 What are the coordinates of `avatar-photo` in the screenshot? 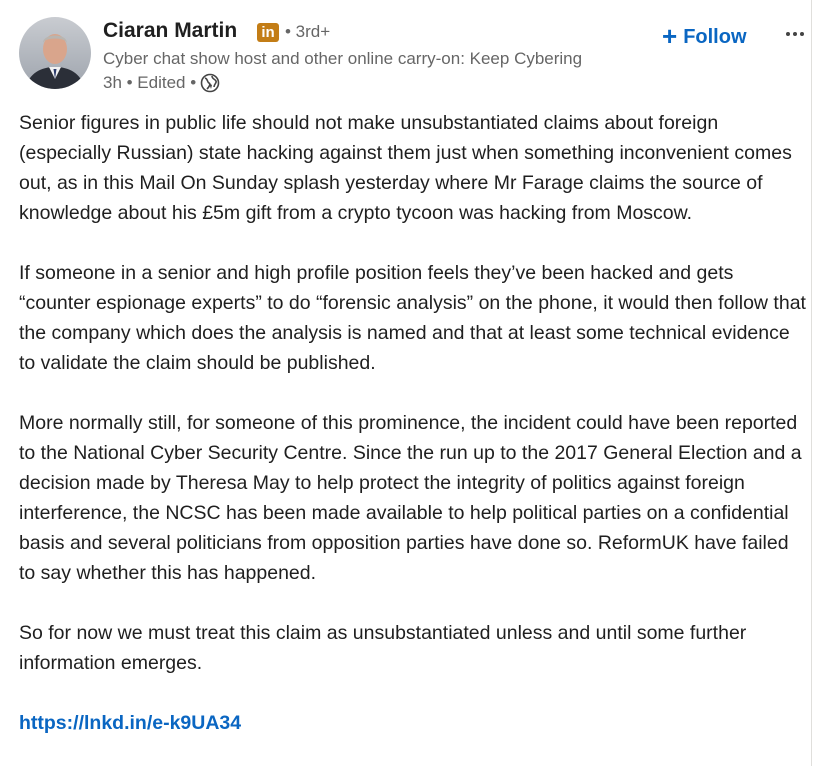 It's located at (55, 53).